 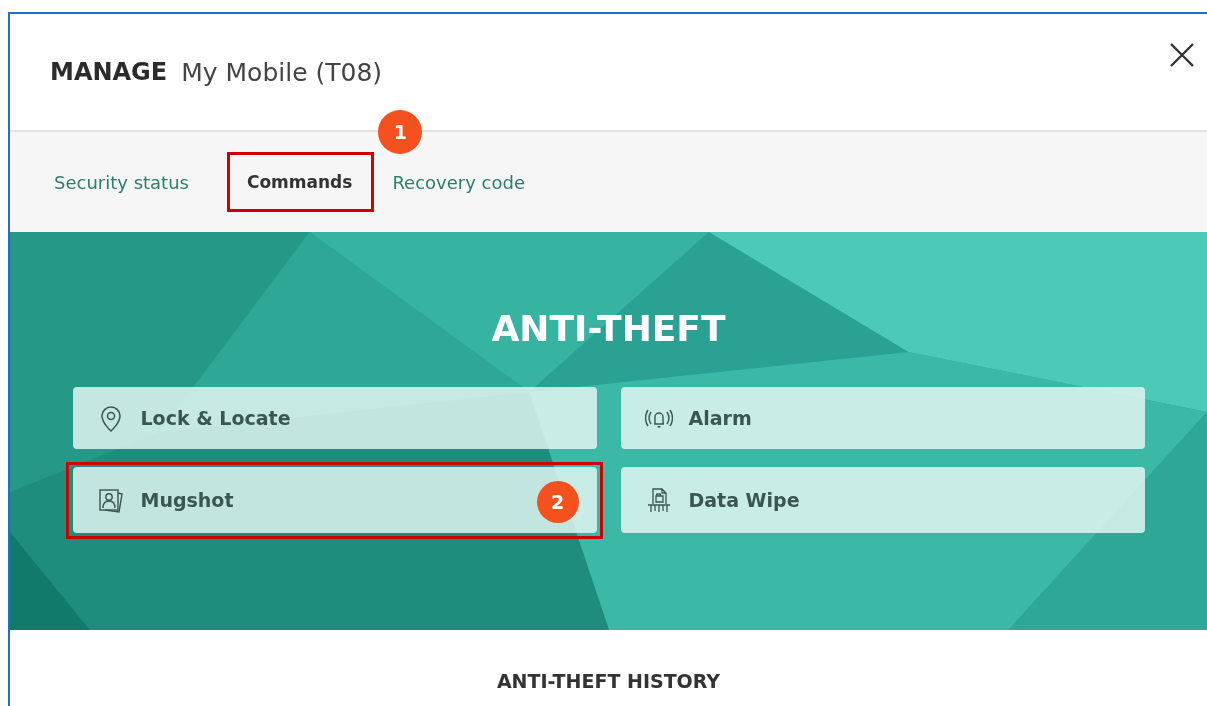 I want to click on tab: Security status, so click(x=121, y=182).